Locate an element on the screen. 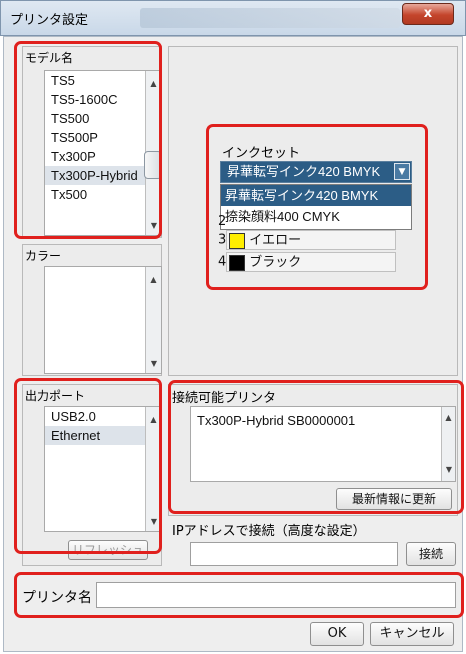 The image size is (466, 654). highlight-port is located at coordinates (88, 466).